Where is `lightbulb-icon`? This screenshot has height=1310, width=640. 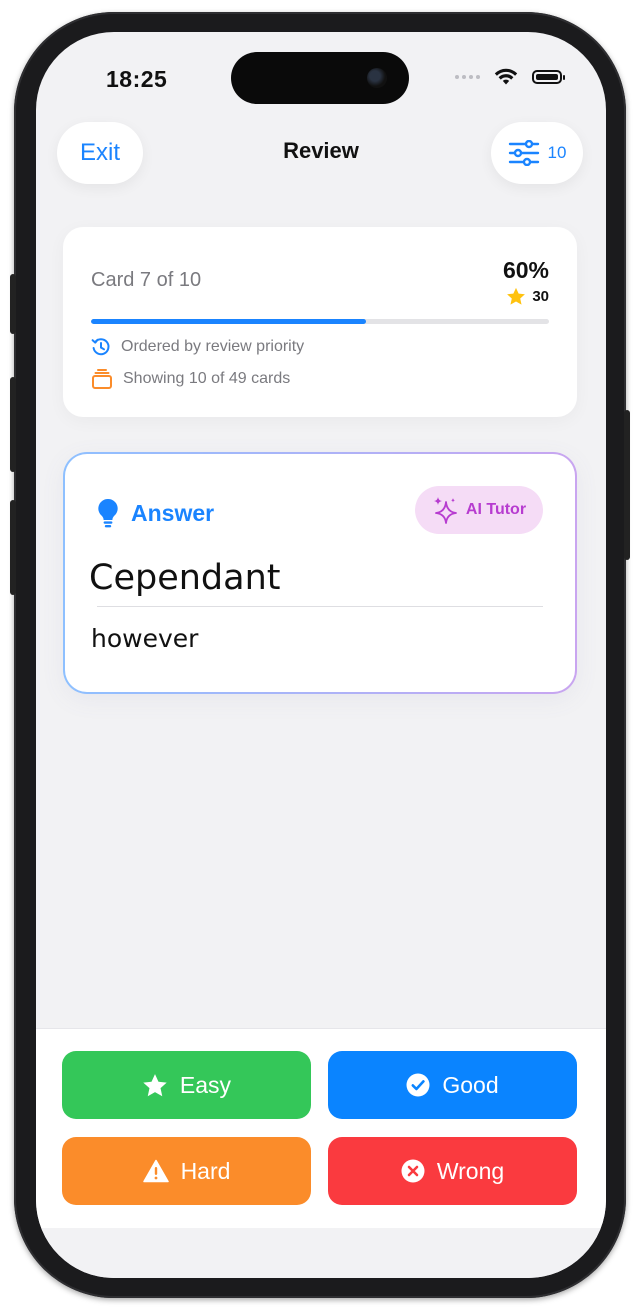
lightbulb-icon is located at coordinates (108, 513).